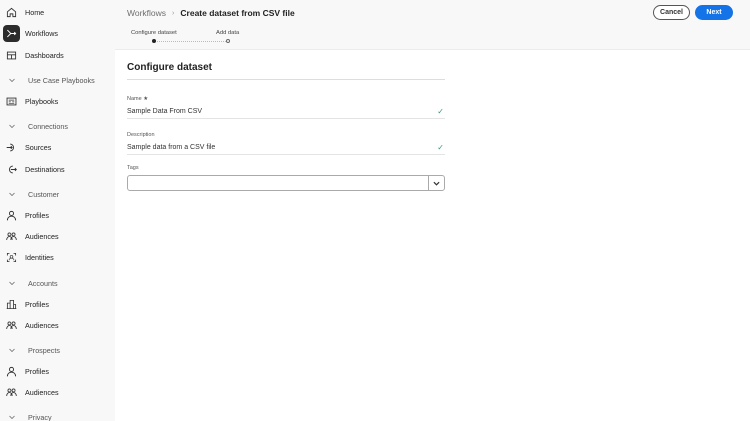  I want to click on home-icon, so click(11, 12).